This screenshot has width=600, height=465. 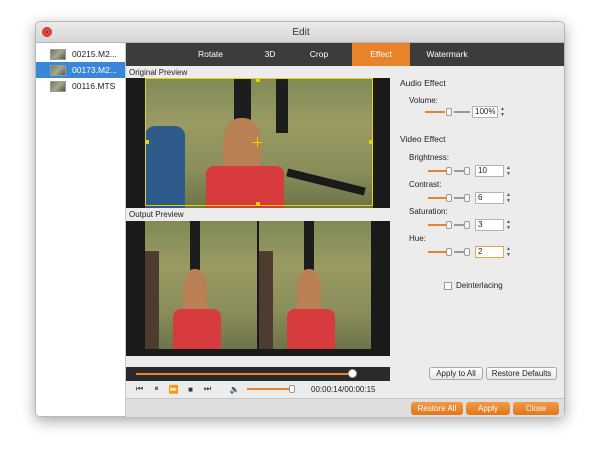 I want to click on volume-knob, so click(x=292, y=389).